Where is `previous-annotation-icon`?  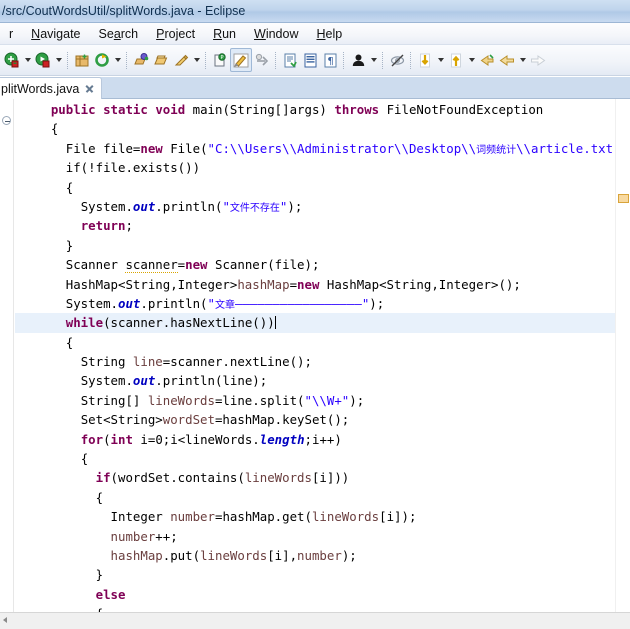
previous-annotation-icon is located at coordinates (456, 60).